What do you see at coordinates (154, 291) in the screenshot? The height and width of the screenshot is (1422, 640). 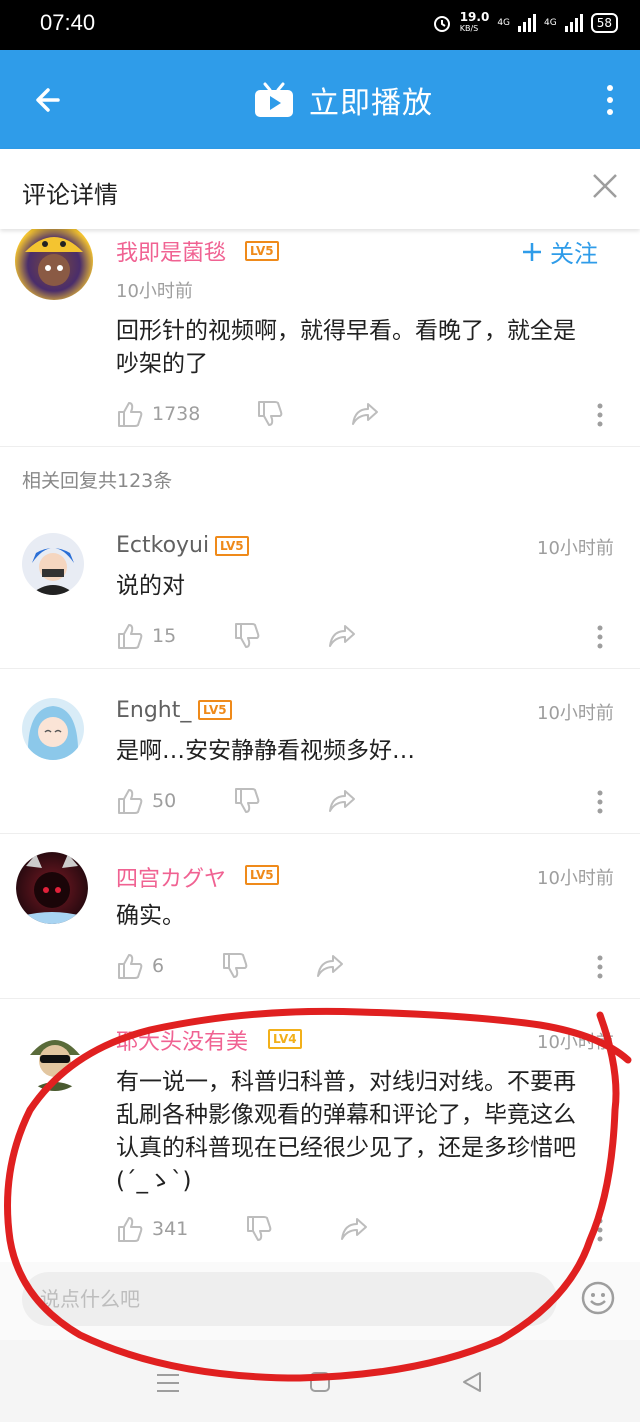 I see `comment-time: 10小时前` at bounding box center [154, 291].